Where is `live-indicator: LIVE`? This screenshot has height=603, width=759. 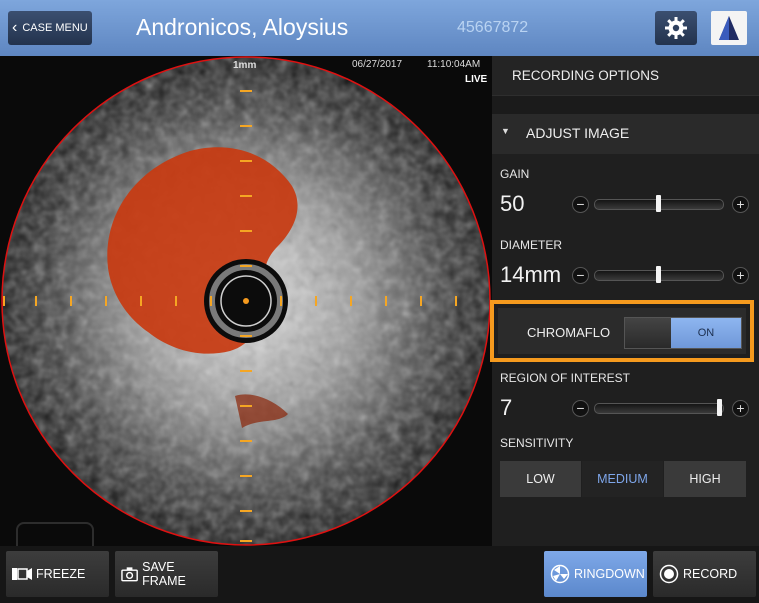
live-indicator: LIVE is located at coordinates (476, 79).